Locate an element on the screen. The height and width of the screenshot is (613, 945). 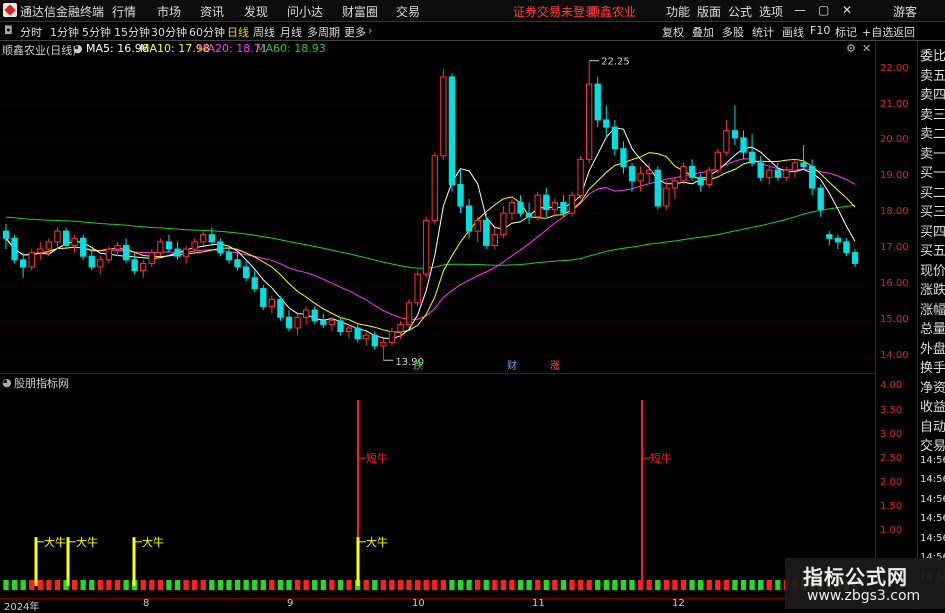
menu-hangqing: 行情 is located at coordinates (124, 11).